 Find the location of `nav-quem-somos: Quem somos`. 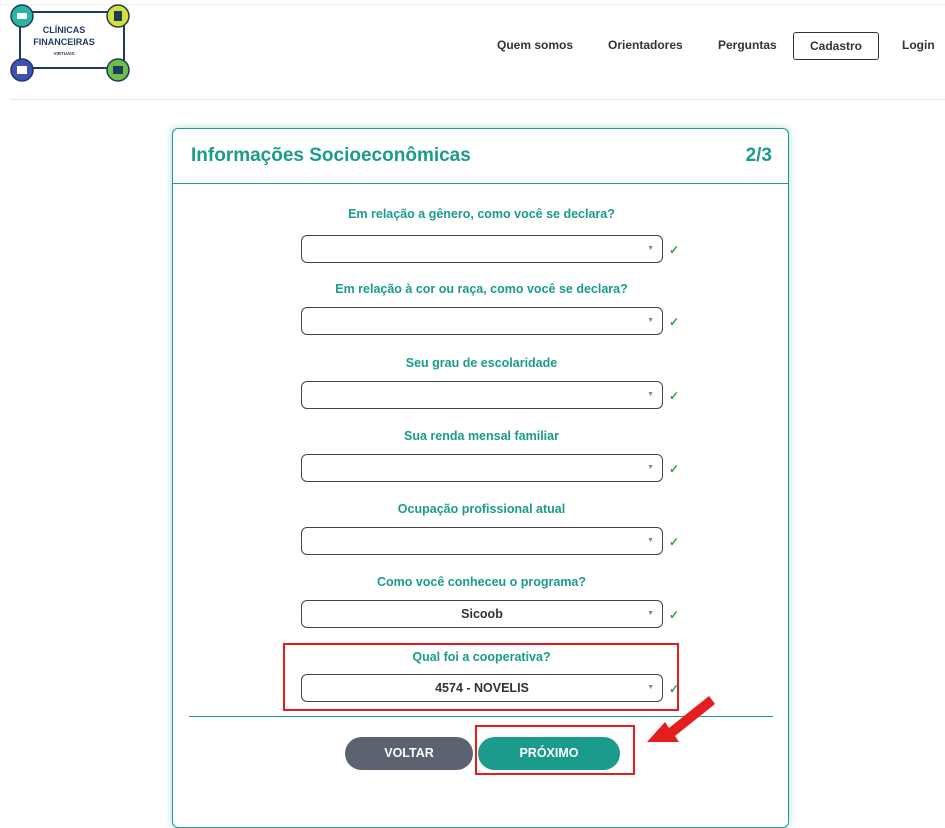

nav-quem-somos: Quem somos is located at coordinates (535, 45).